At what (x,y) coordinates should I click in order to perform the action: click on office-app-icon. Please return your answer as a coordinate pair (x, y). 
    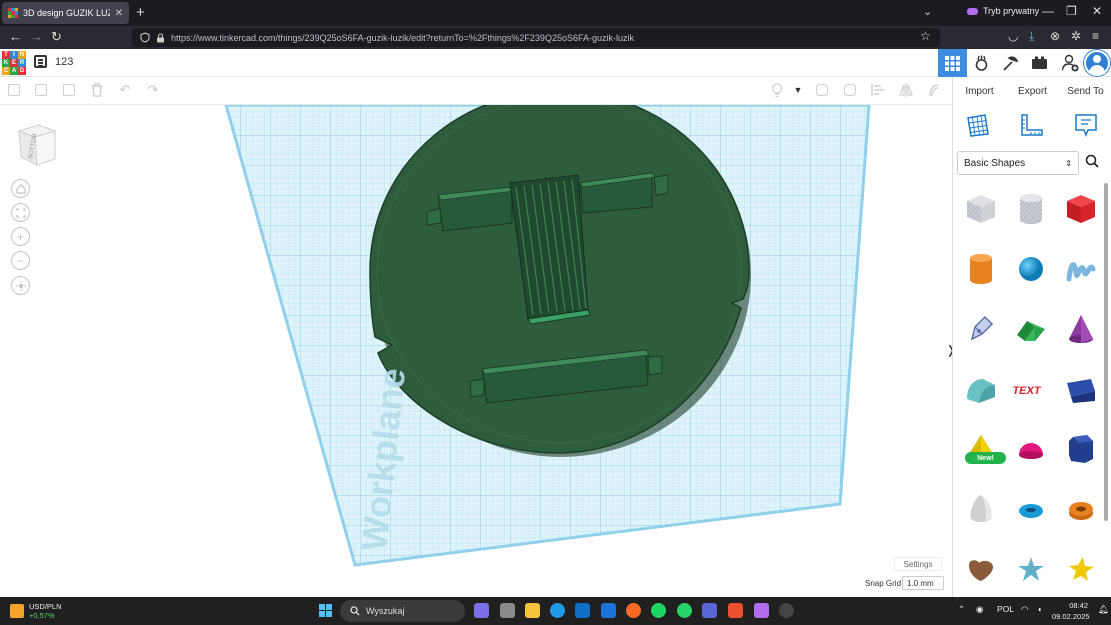
    Looking at the image, I should click on (735, 610).